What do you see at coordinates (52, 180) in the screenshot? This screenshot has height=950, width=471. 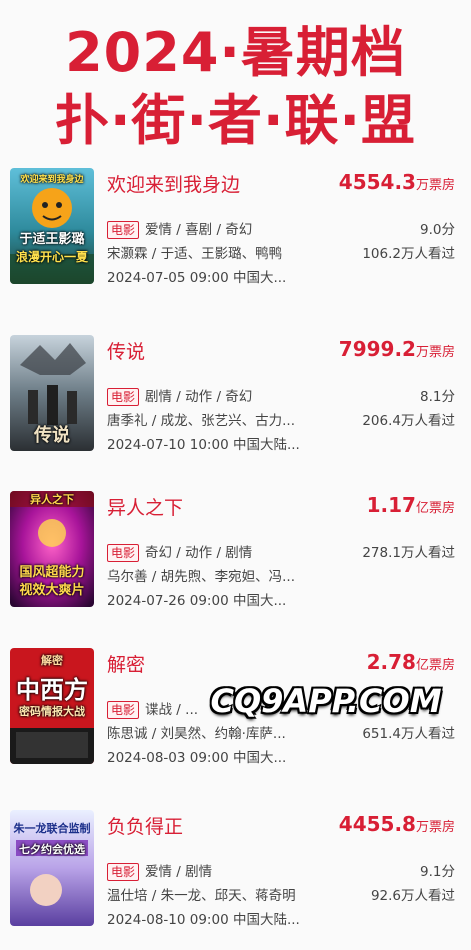 I see `poster-caption: 欢迎来到我身边` at bounding box center [52, 180].